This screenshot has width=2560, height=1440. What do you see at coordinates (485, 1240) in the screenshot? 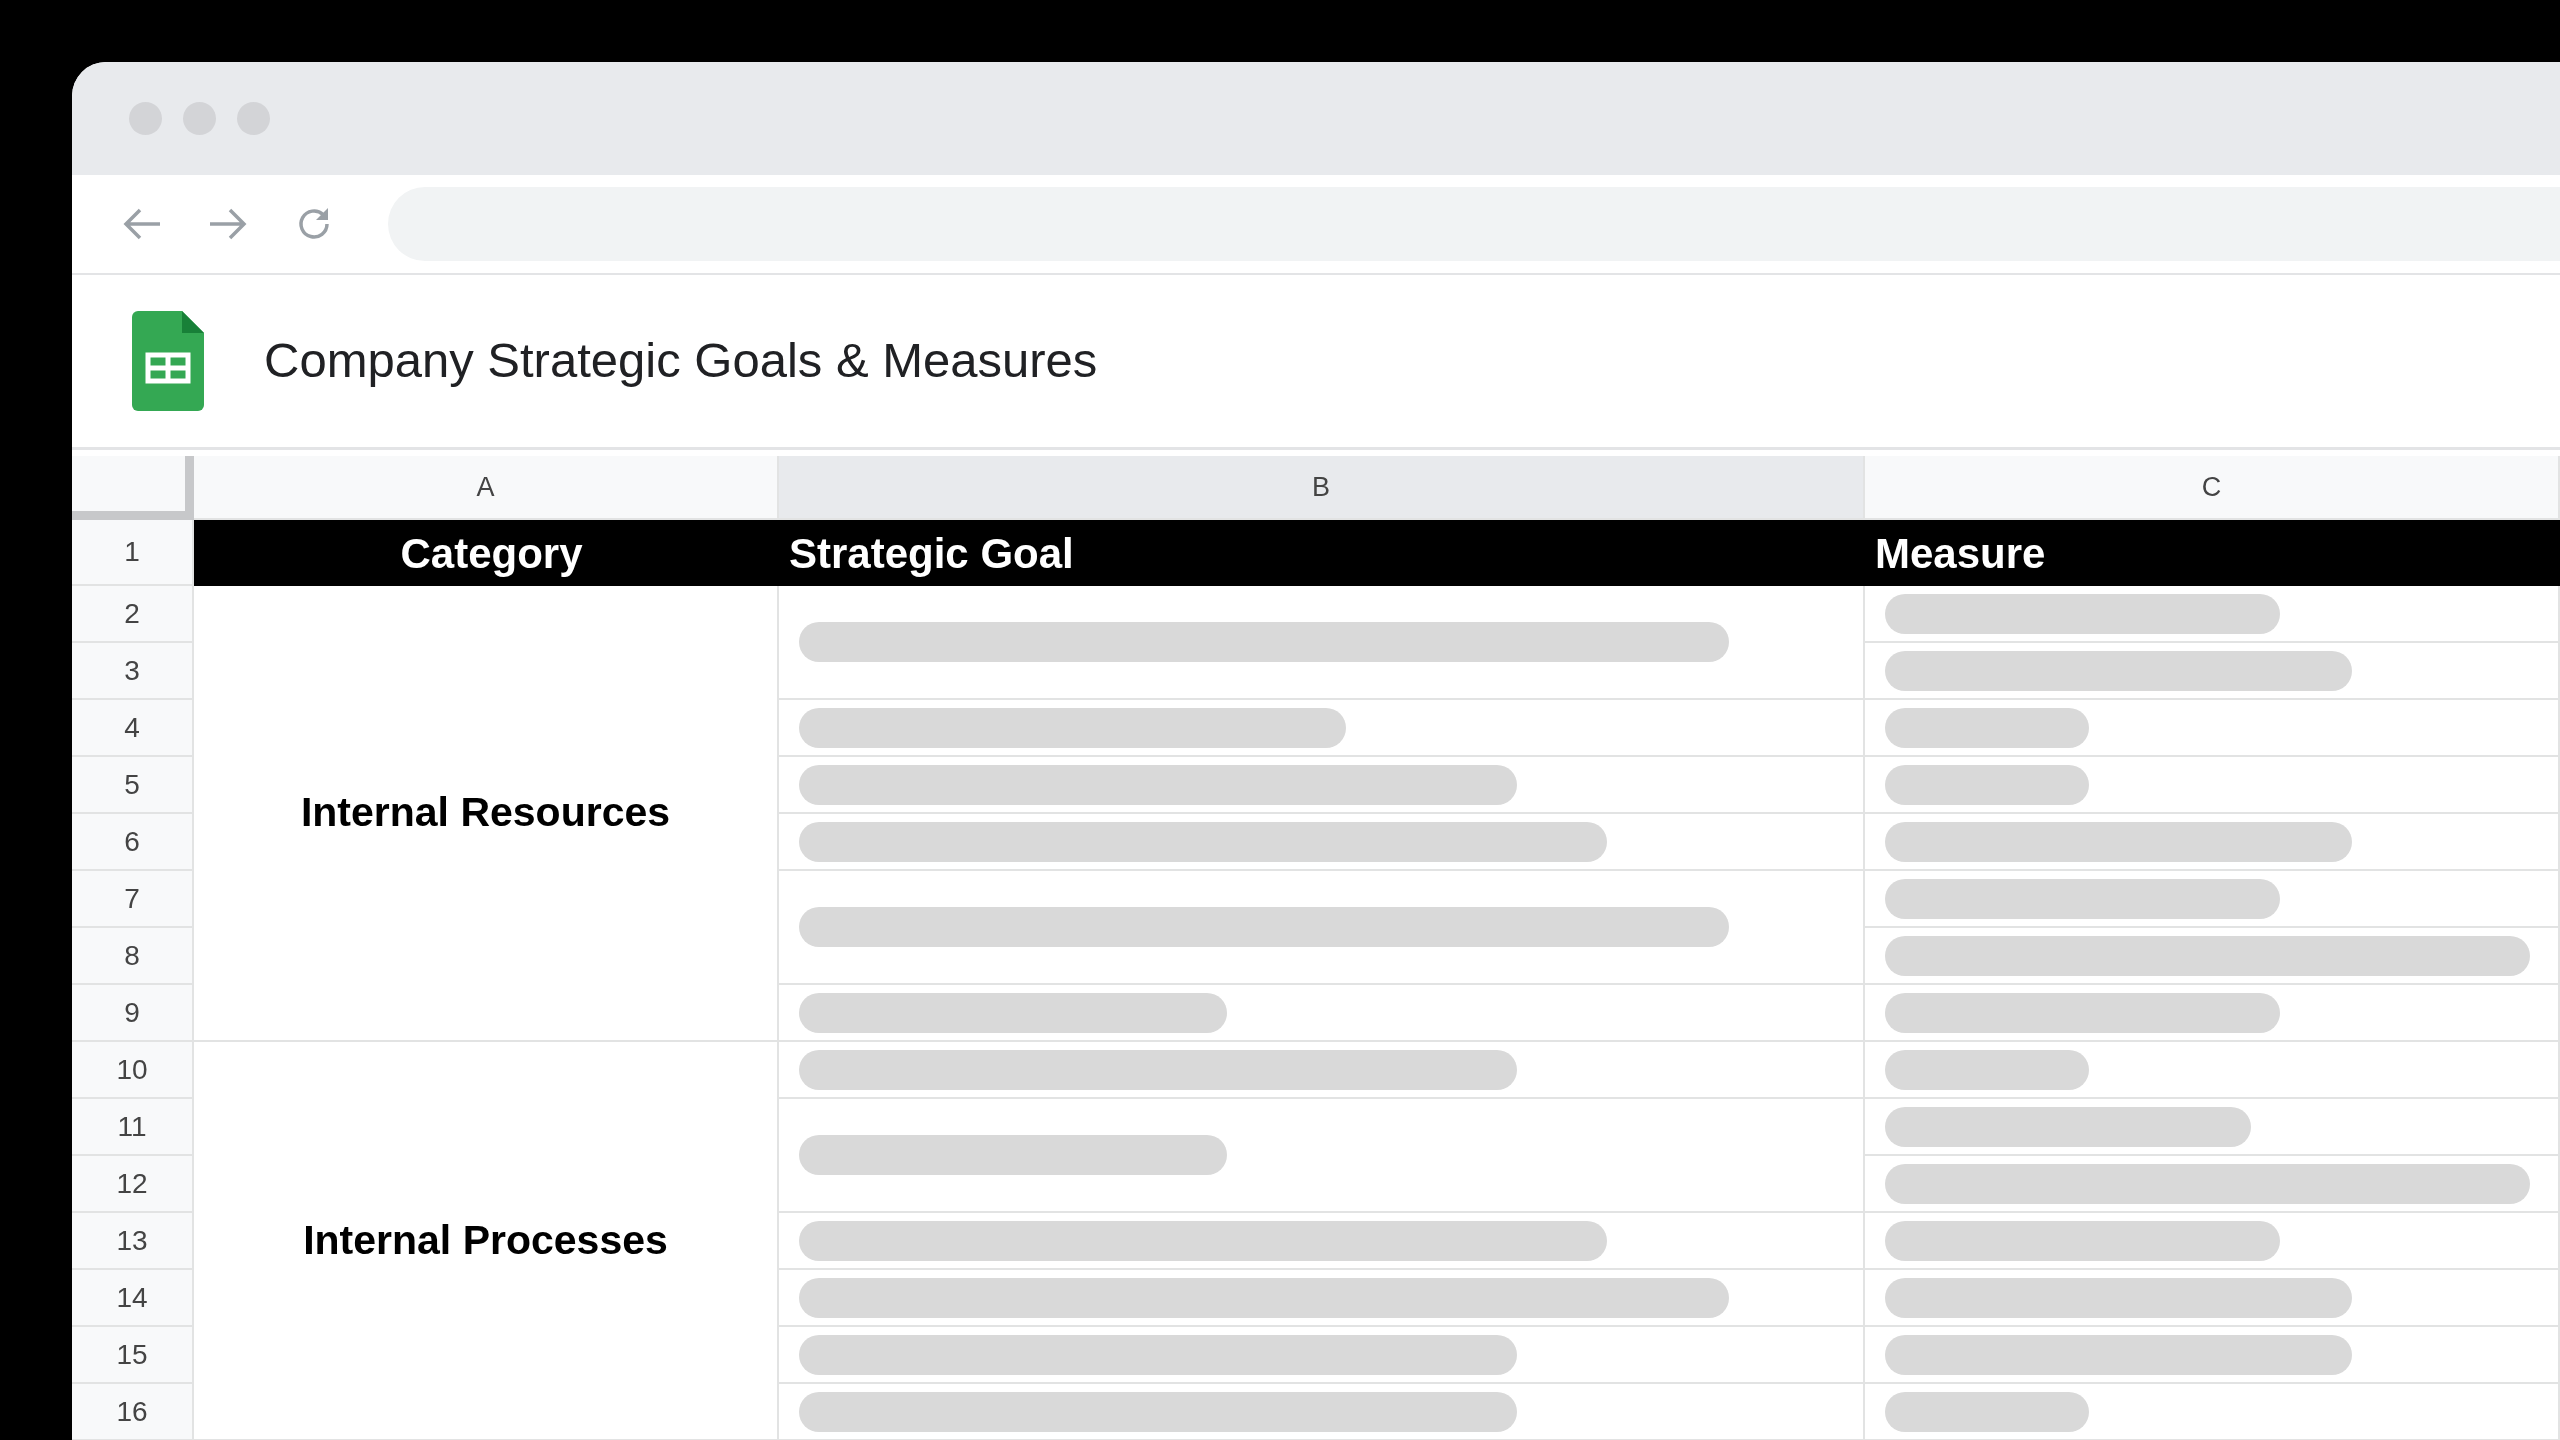
I see `category-label: Internal Processes` at bounding box center [485, 1240].